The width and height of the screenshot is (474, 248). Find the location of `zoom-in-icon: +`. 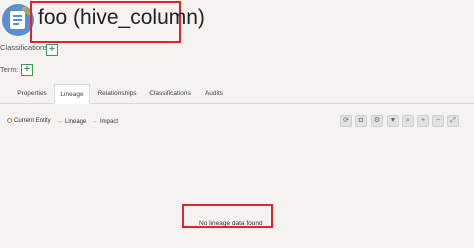

zoom-in-icon: + is located at coordinates (423, 121).